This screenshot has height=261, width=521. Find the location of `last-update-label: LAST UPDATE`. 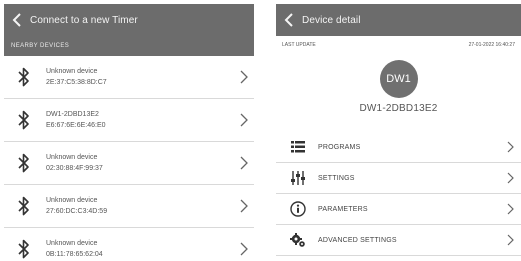

last-update-label: LAST UPDATE is located at coordinates (299, 45).